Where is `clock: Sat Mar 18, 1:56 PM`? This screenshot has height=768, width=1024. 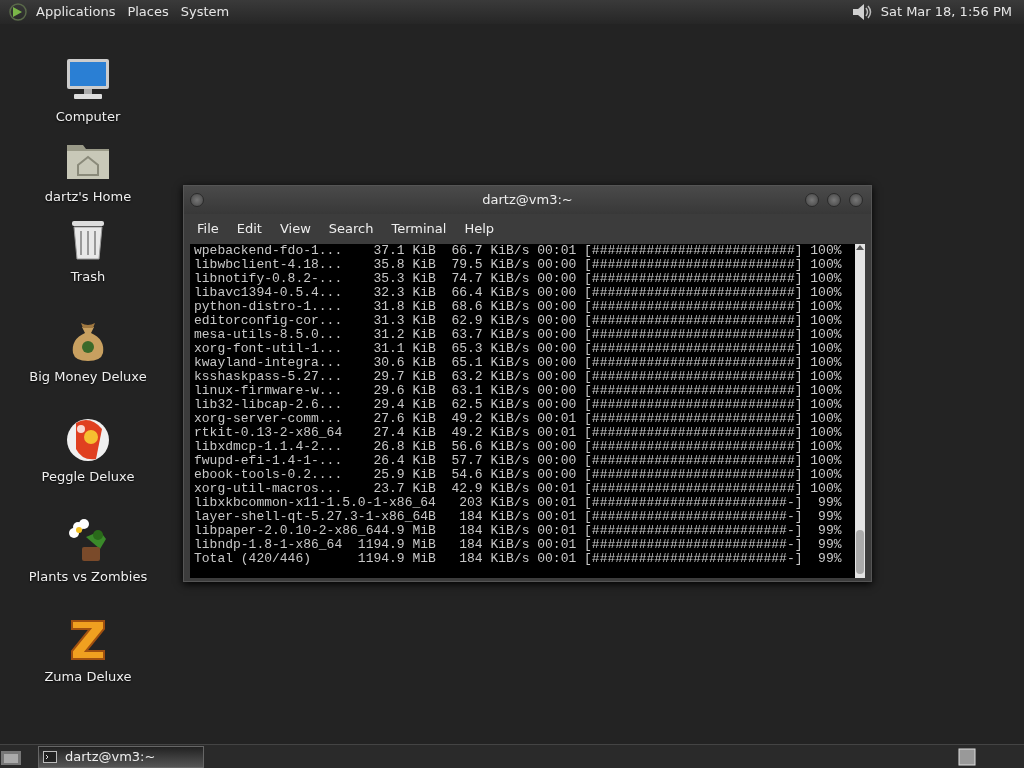 clock: Sat Mar 18, 1:56 PM is located at coordinates (946, 12).